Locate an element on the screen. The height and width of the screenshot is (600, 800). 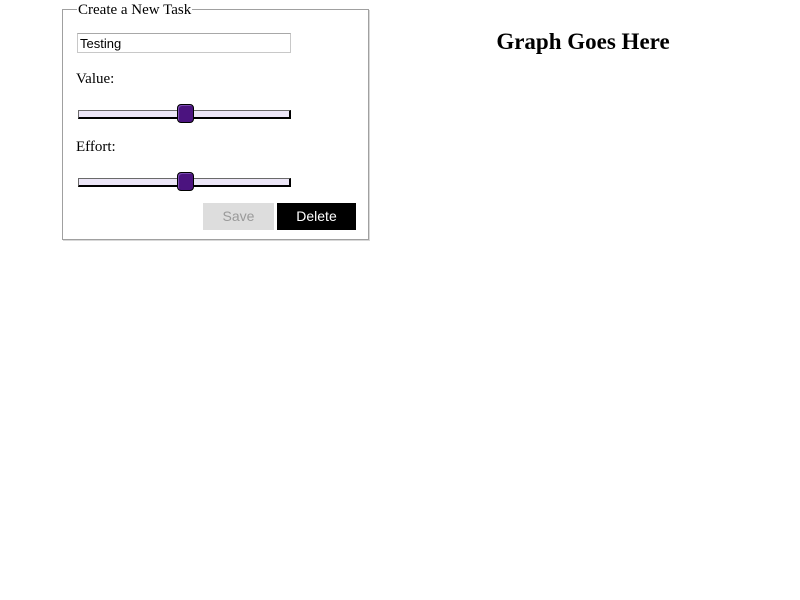
effort-slider-thumb is located at coordinates (185, 181).